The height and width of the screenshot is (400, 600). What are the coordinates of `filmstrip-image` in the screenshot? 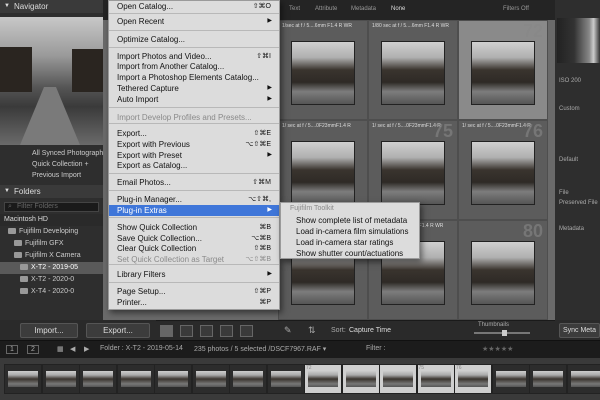 It's located at (398, 379).